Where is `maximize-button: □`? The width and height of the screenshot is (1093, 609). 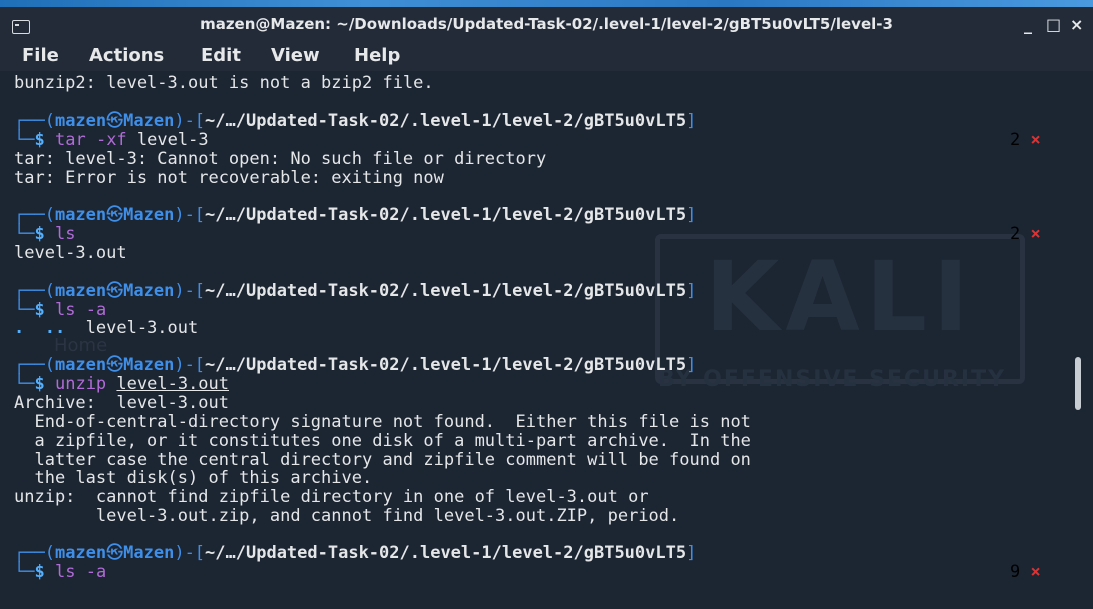
maximize-button: □ is located at coordinates (1053, 24).